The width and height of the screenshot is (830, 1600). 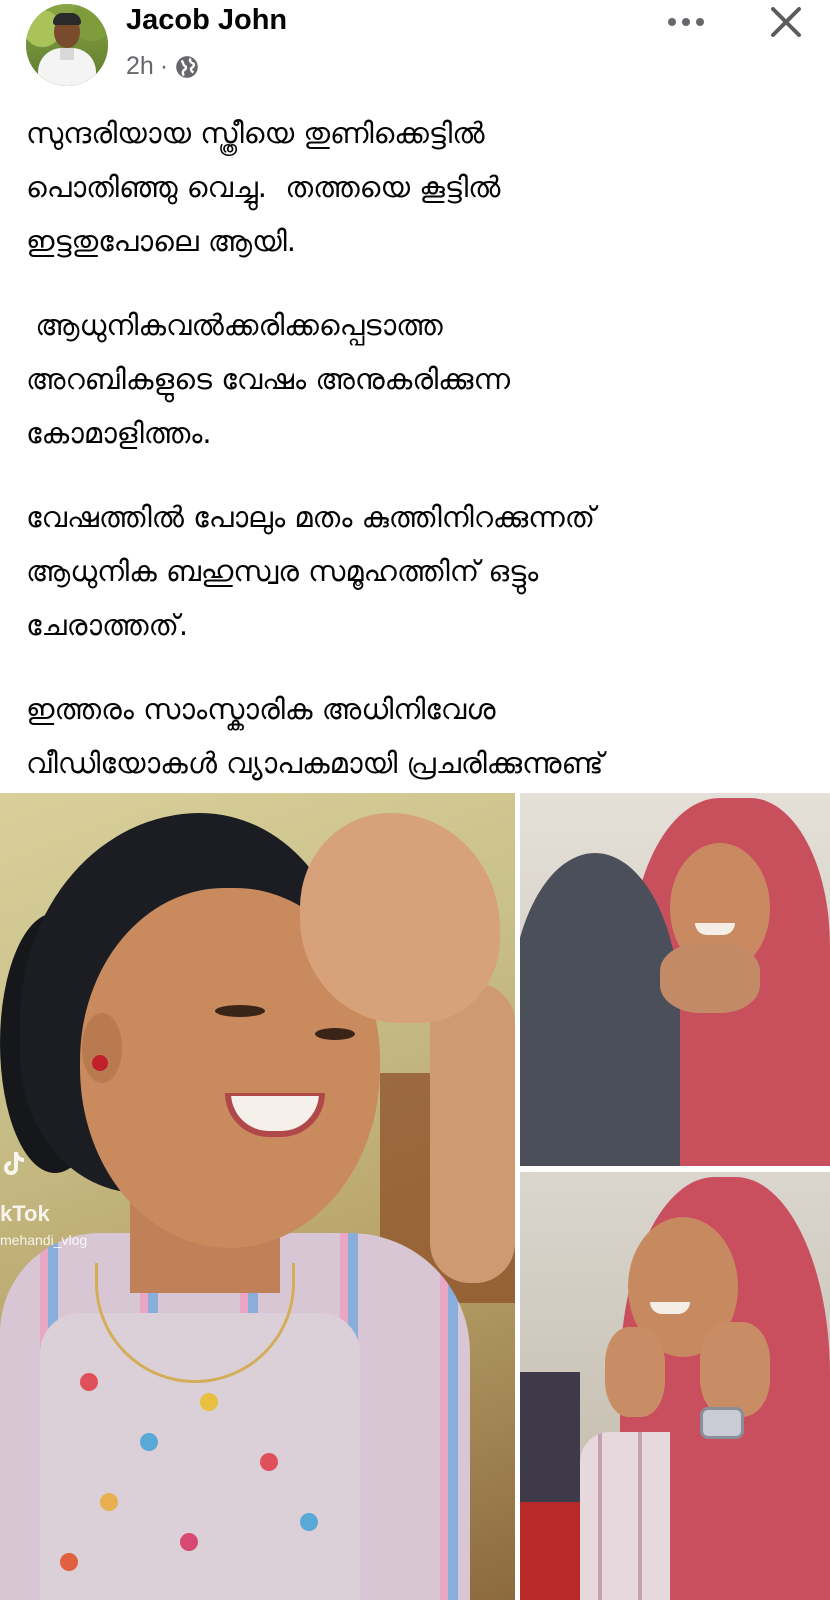 What do you see at coordinates (415, 50) in the screenshot?
I see `post-header: Jacob John 2h ·` at bounding box center [415, 50].